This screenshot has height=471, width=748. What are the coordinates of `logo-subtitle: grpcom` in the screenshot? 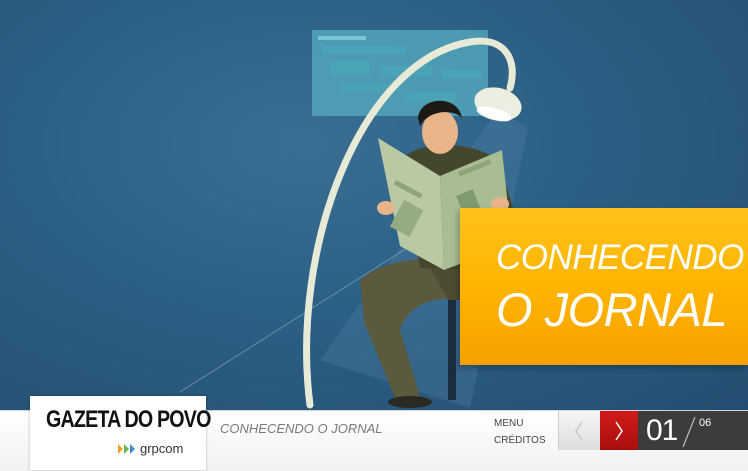 It's located at (162, 448).